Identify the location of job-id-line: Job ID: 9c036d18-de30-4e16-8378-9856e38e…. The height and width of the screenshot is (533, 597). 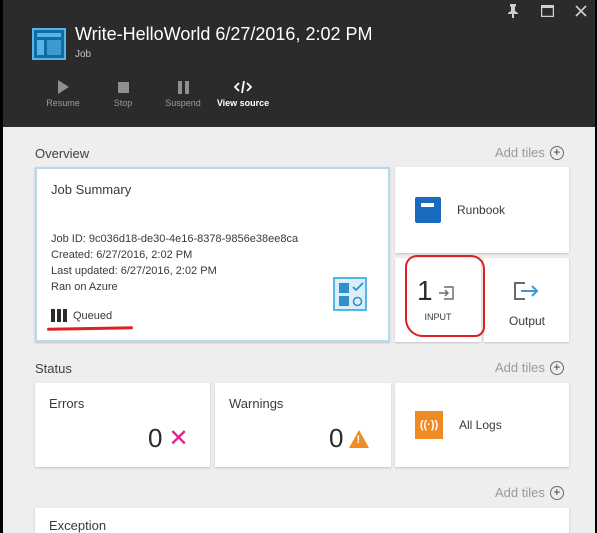
(175, 239).